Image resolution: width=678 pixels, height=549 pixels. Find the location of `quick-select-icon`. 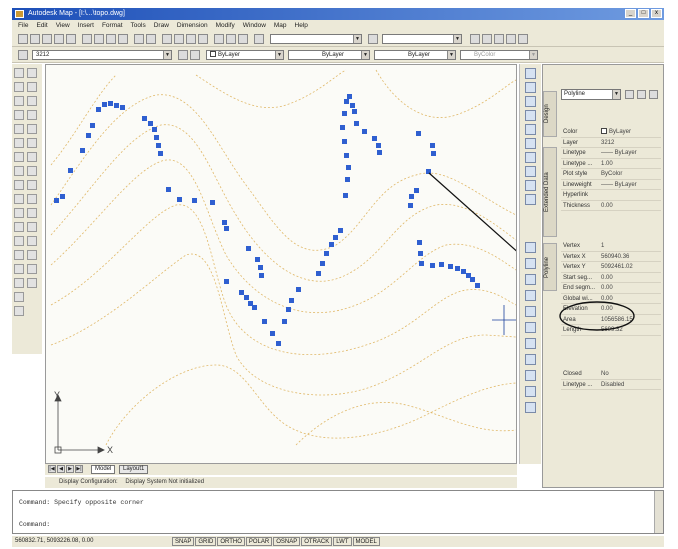

quick-select-icon is located at coordinates (653, 94).